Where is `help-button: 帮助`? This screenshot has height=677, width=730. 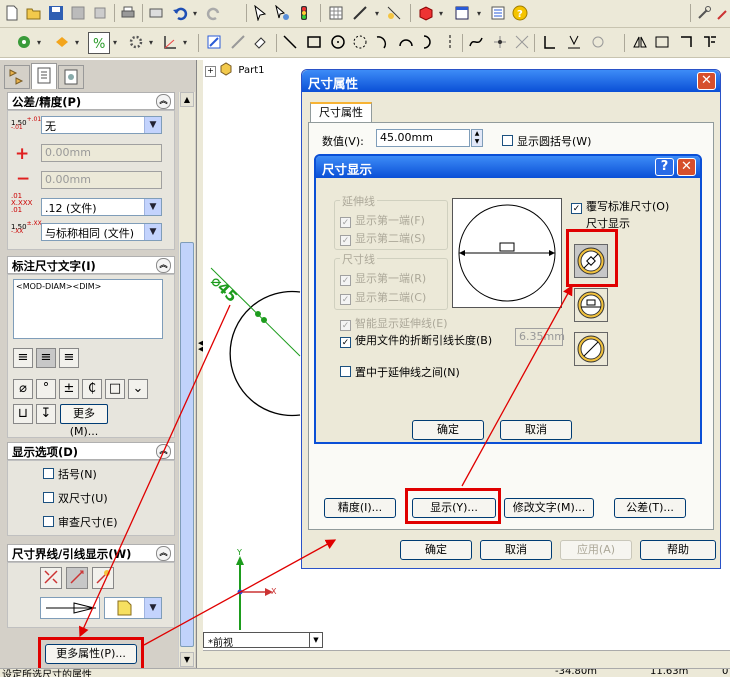
help-button: 帮助 is located at coordinates (678, 550).